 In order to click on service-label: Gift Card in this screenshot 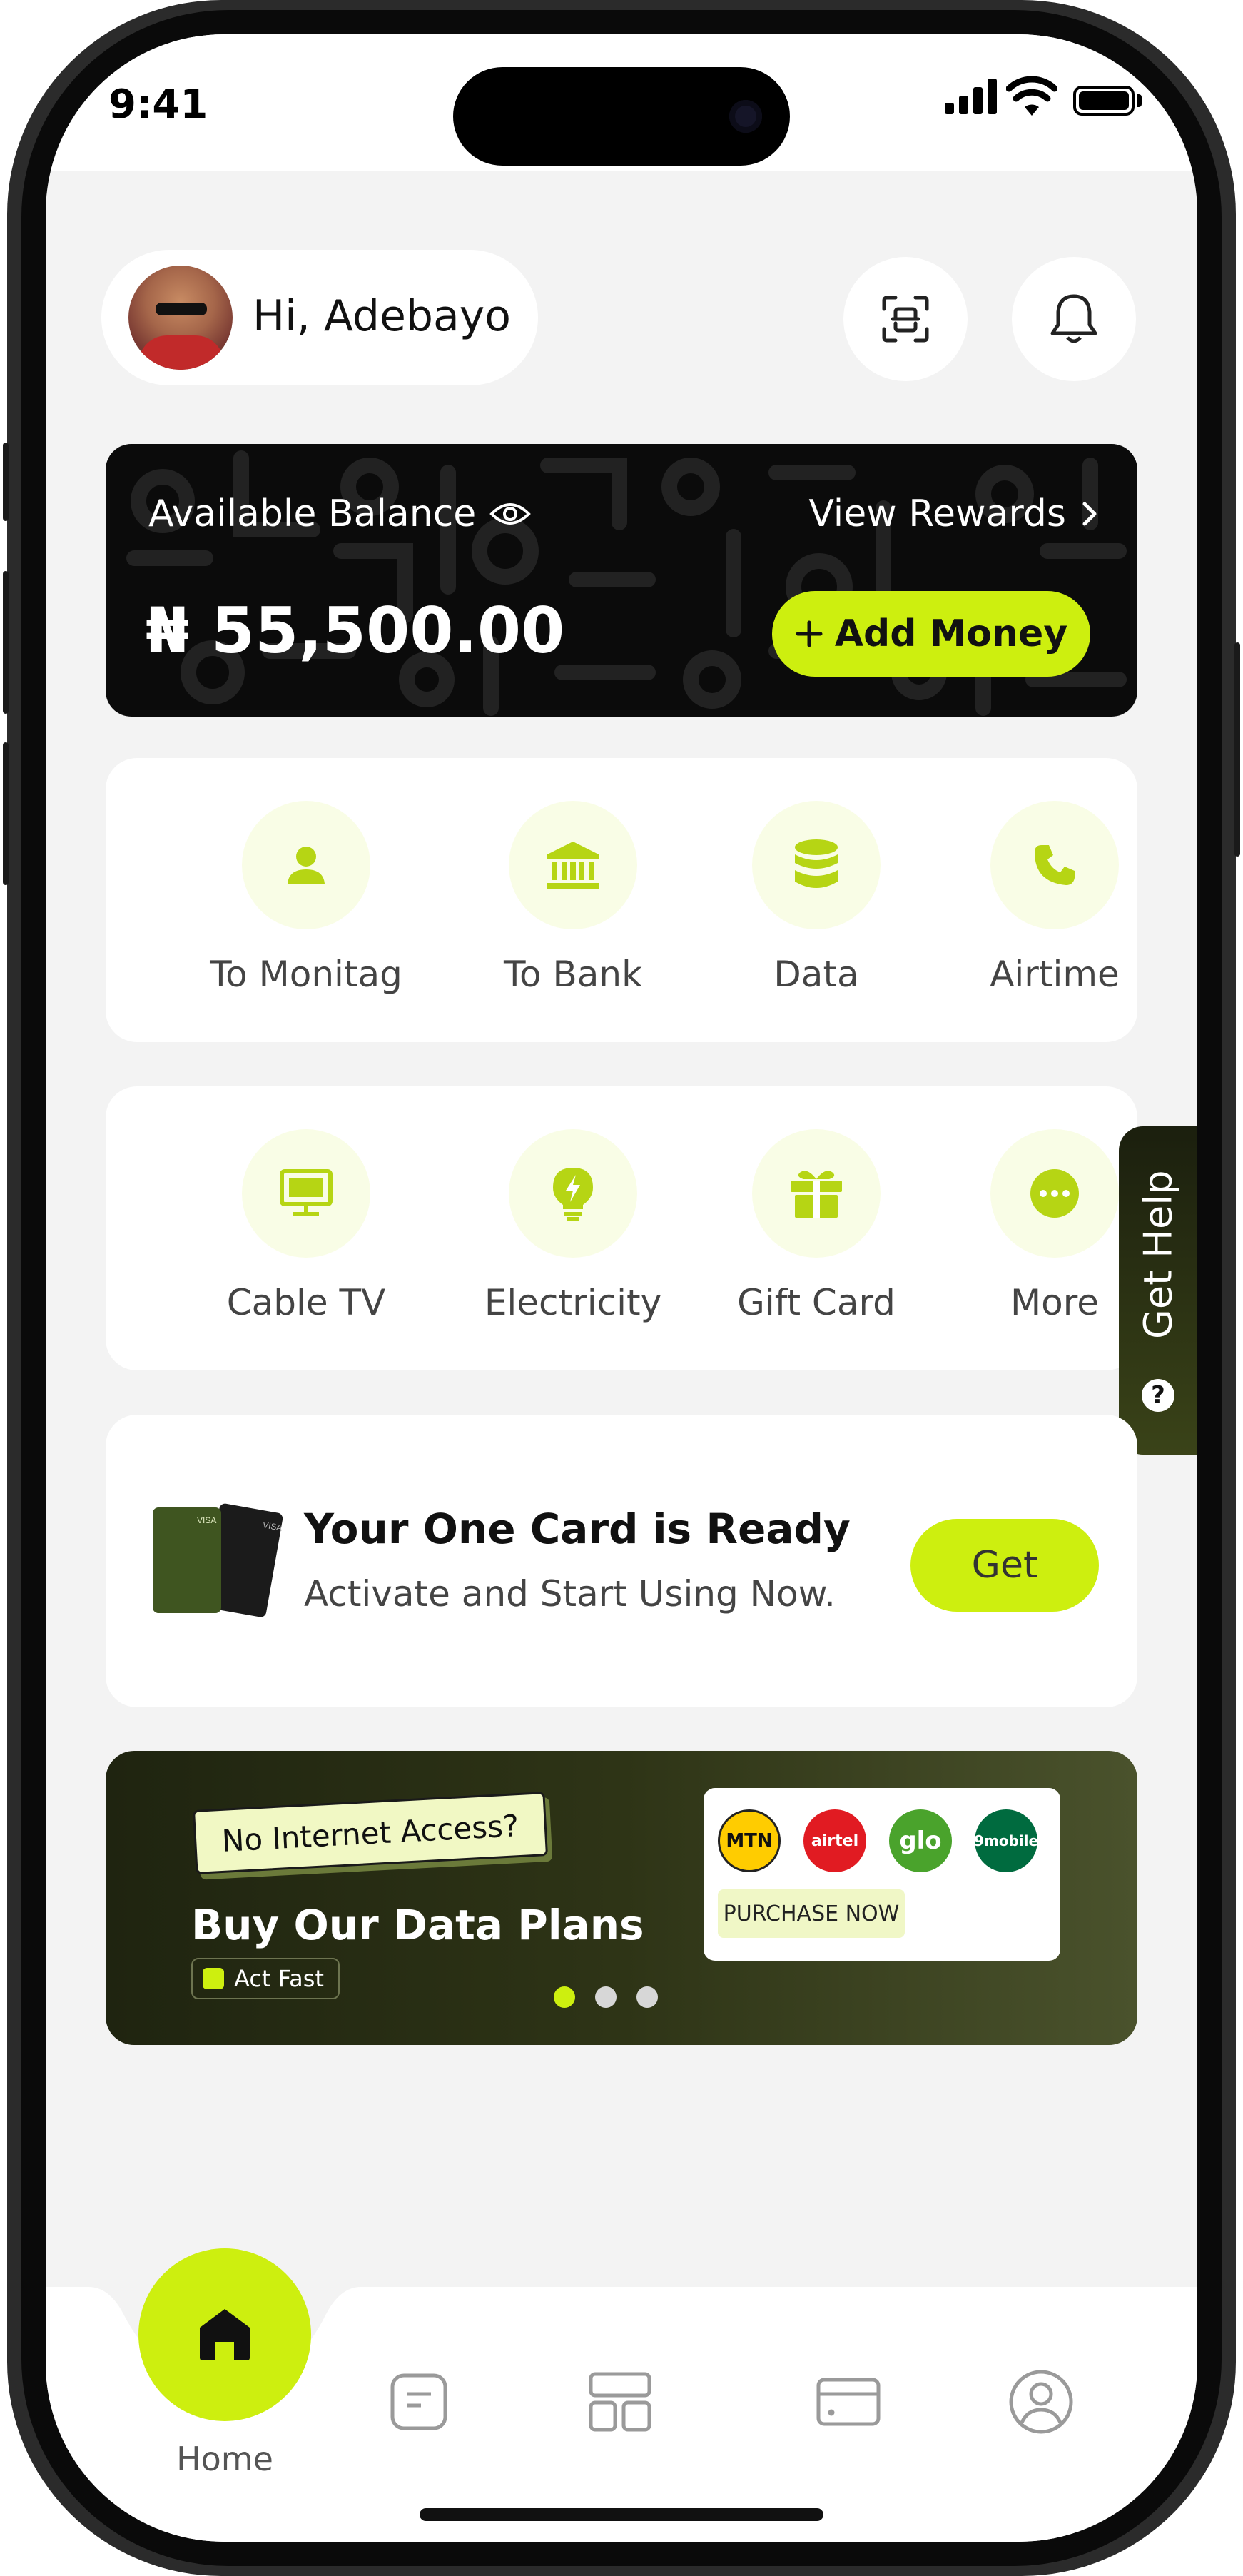, I will do `click(816, 1302)`.